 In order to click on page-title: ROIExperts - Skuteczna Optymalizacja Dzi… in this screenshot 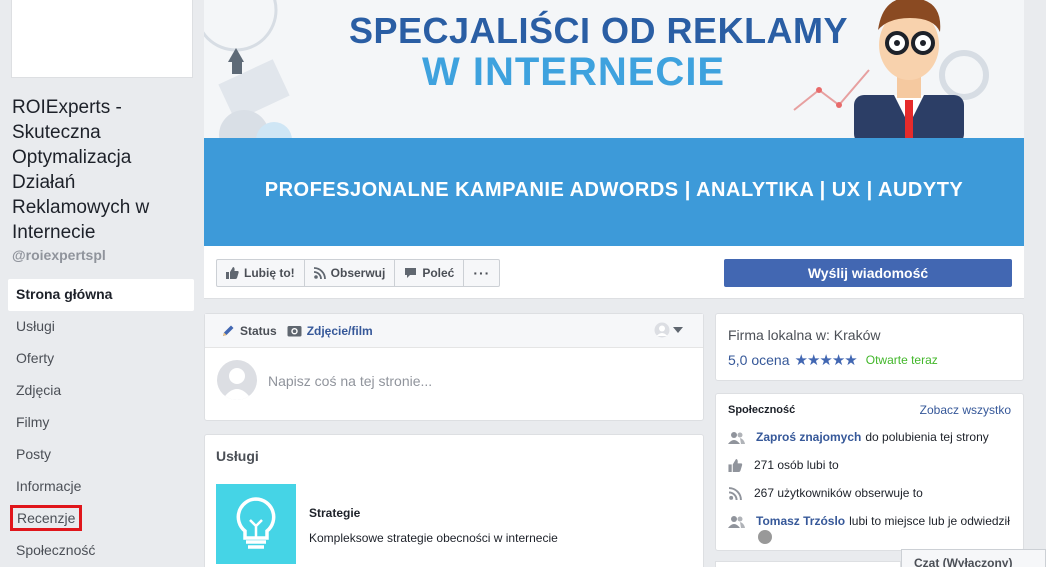, I will do `click(81, 170)`.